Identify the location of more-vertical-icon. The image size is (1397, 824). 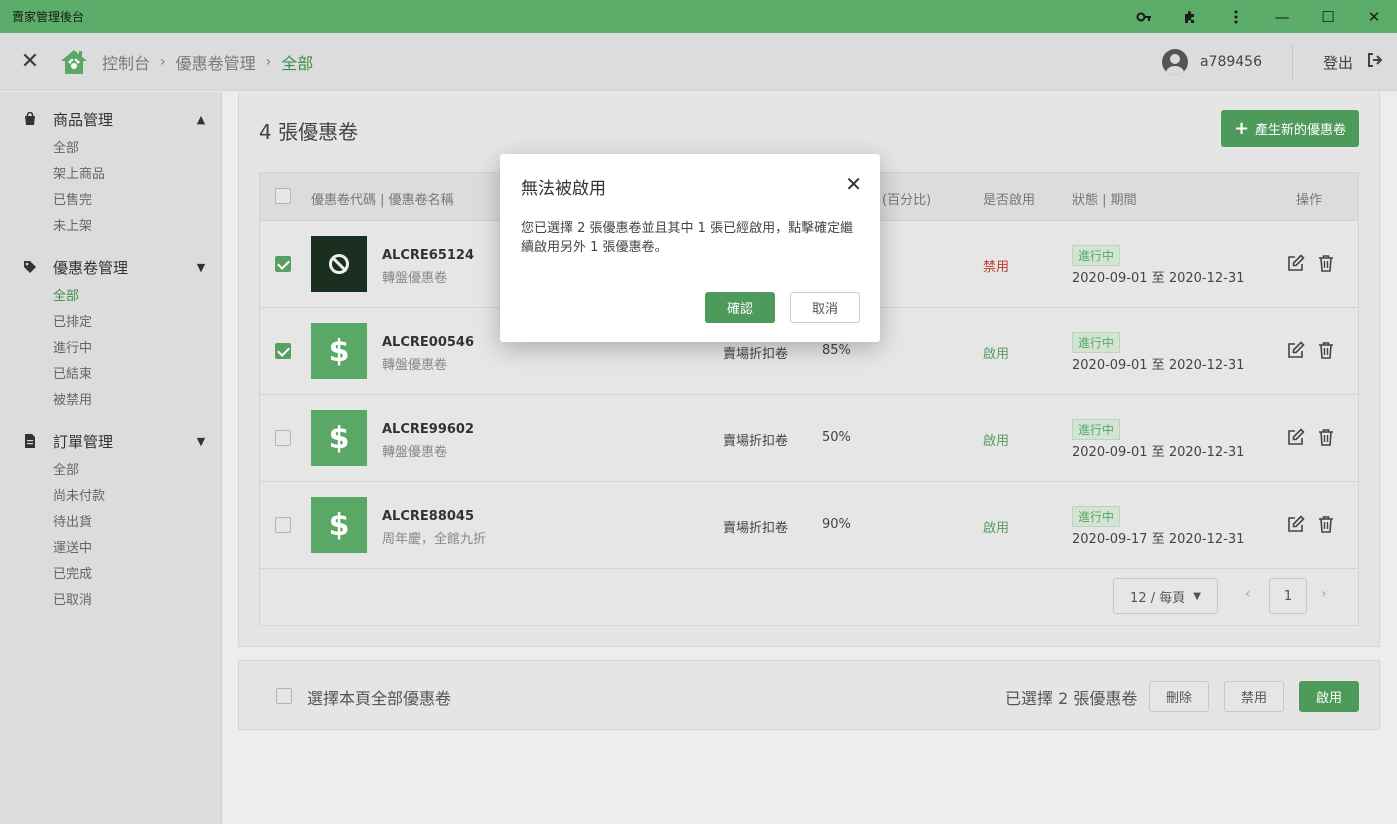
(1236, 16).